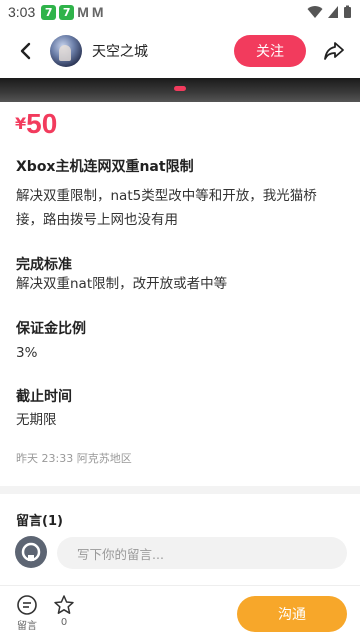 This screenshot has width=360, height=640. I want to click on price-value: 50, so click(42, 123).